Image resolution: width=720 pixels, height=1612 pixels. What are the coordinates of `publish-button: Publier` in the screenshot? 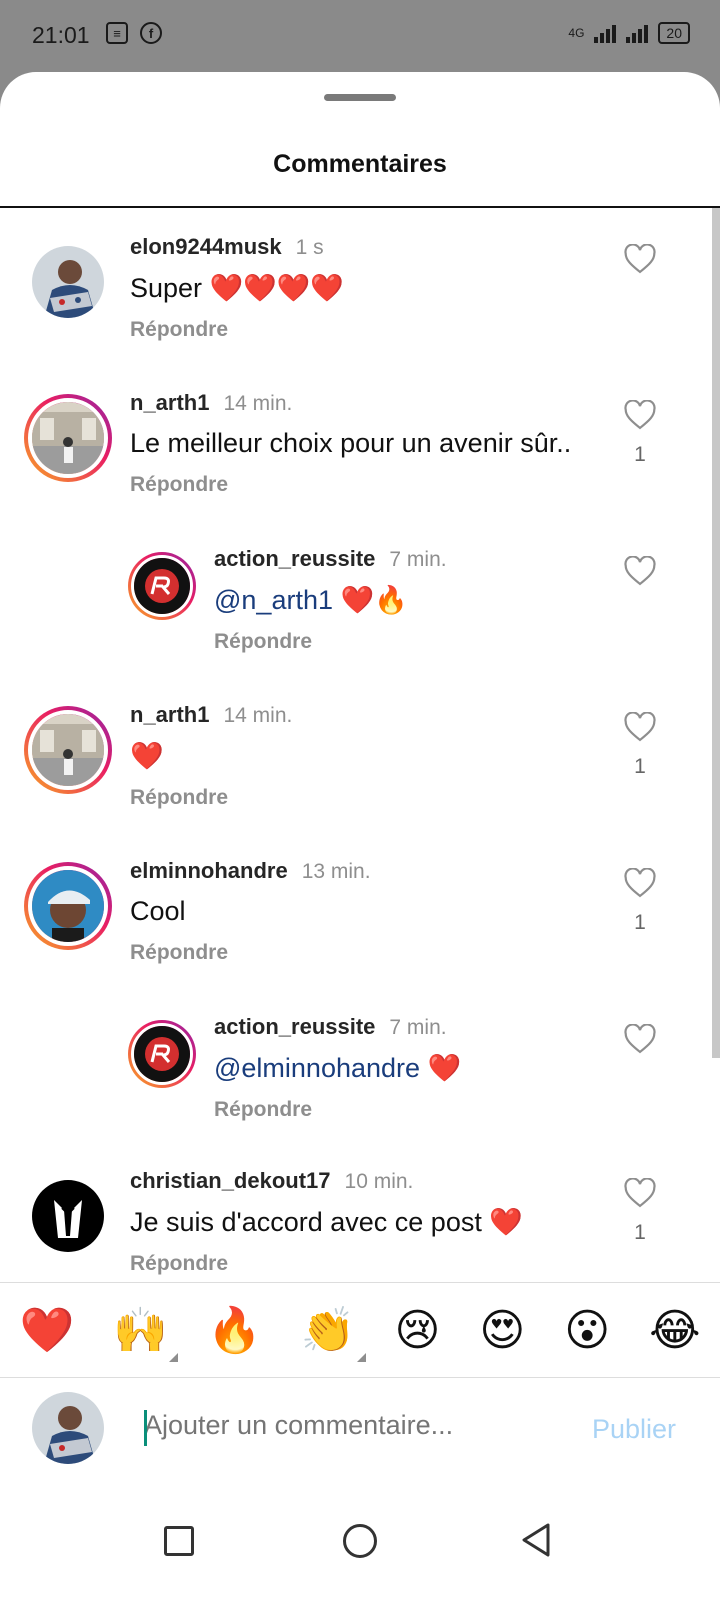 It's located at (634, 1429).